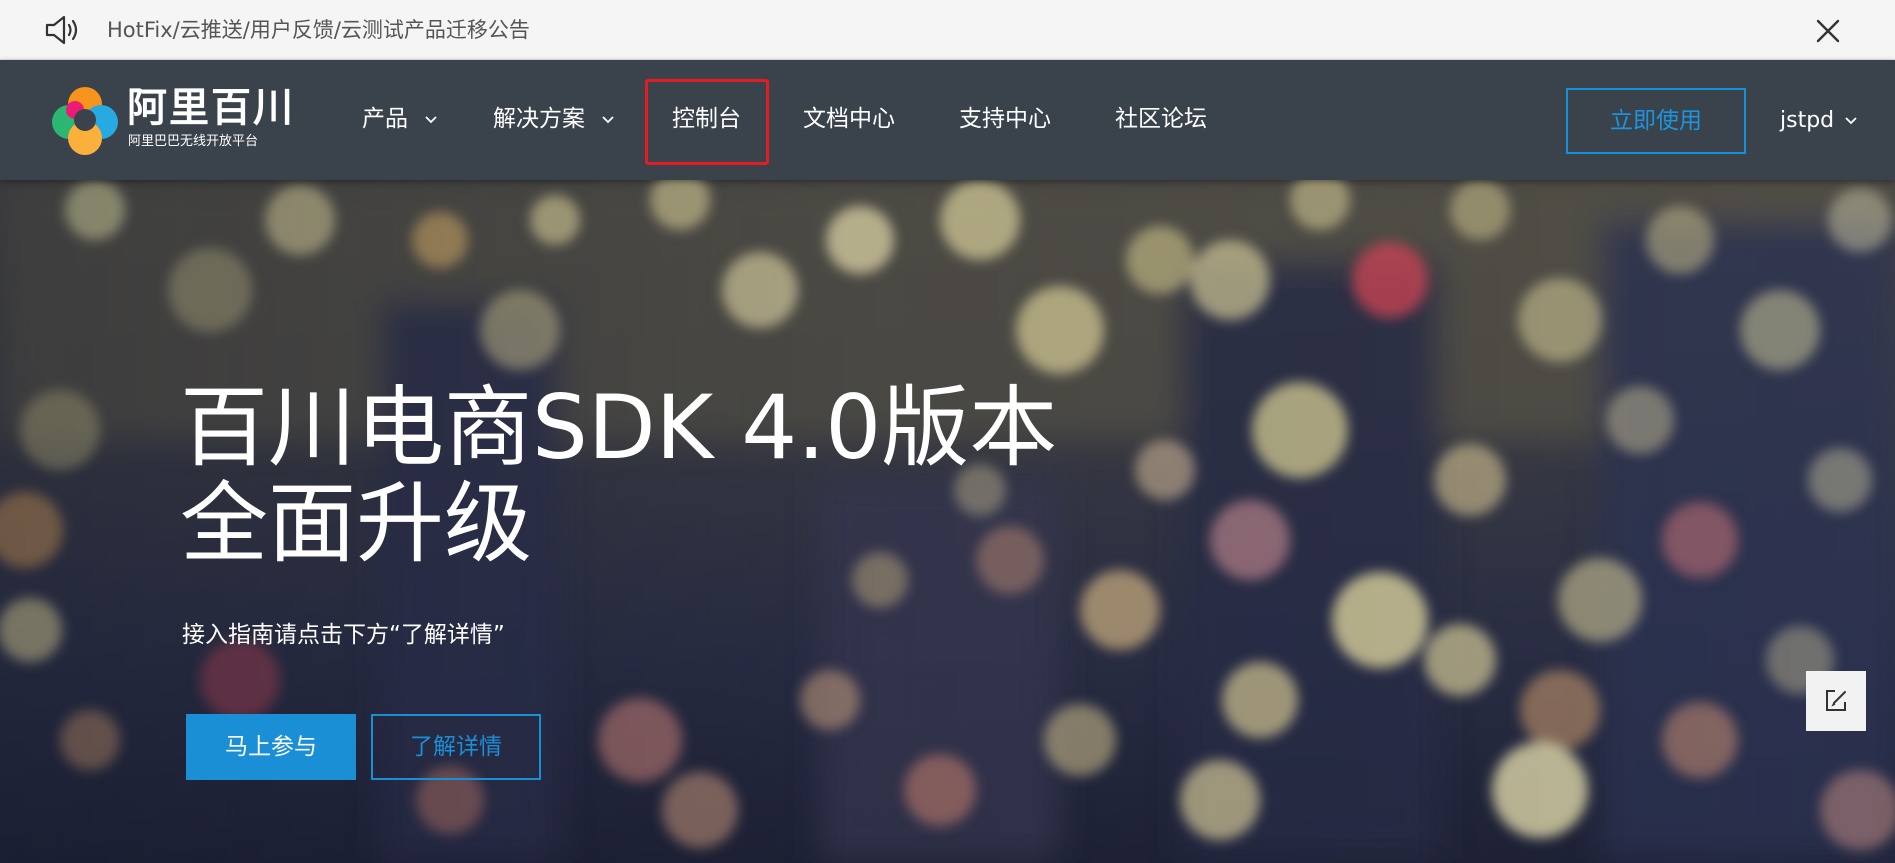 This screenshot has height=863, width=1895. What do you see at coordinates (211, 108) in the screenshot?
I see `logo-name: 阿里百川` at bounding box center [211, 108].